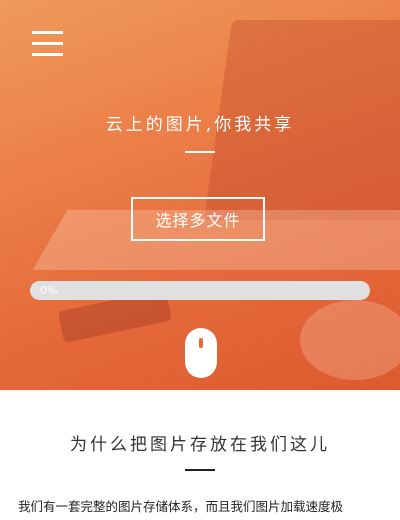 Image resolution: width=400 pixels, height=520 pixels. Describe the element at coordinates (200, 470) in the screenshot. I see `section-divider` at that location.